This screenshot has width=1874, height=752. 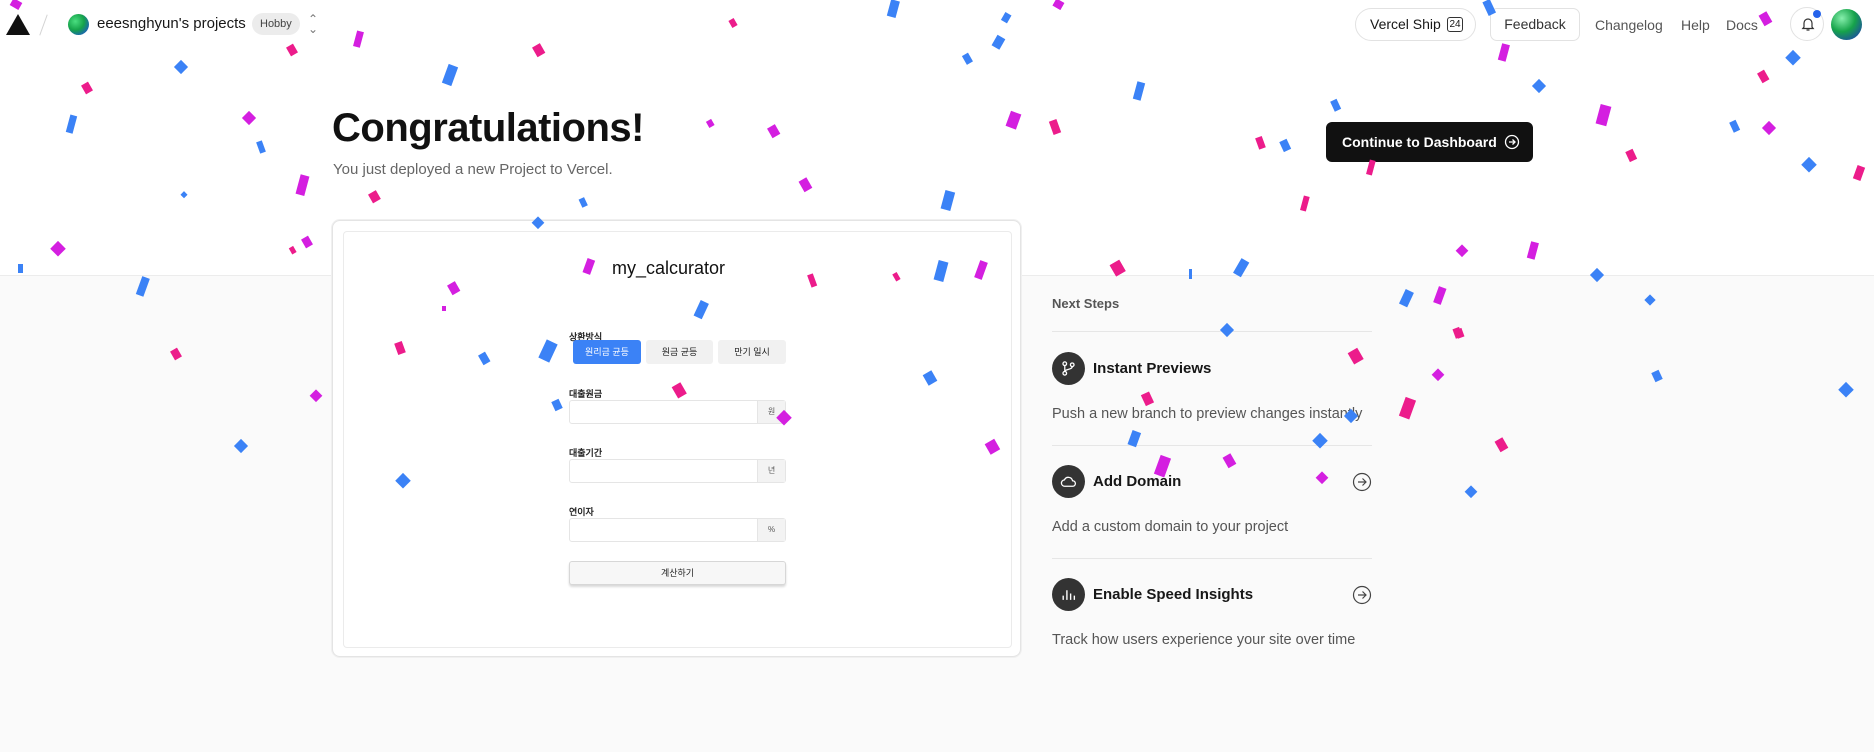 What do you see at coordinates (1086, 303) in the screenshot?
I see `next-steps-heading: Next Steps` at bounding box center [1086, 303].